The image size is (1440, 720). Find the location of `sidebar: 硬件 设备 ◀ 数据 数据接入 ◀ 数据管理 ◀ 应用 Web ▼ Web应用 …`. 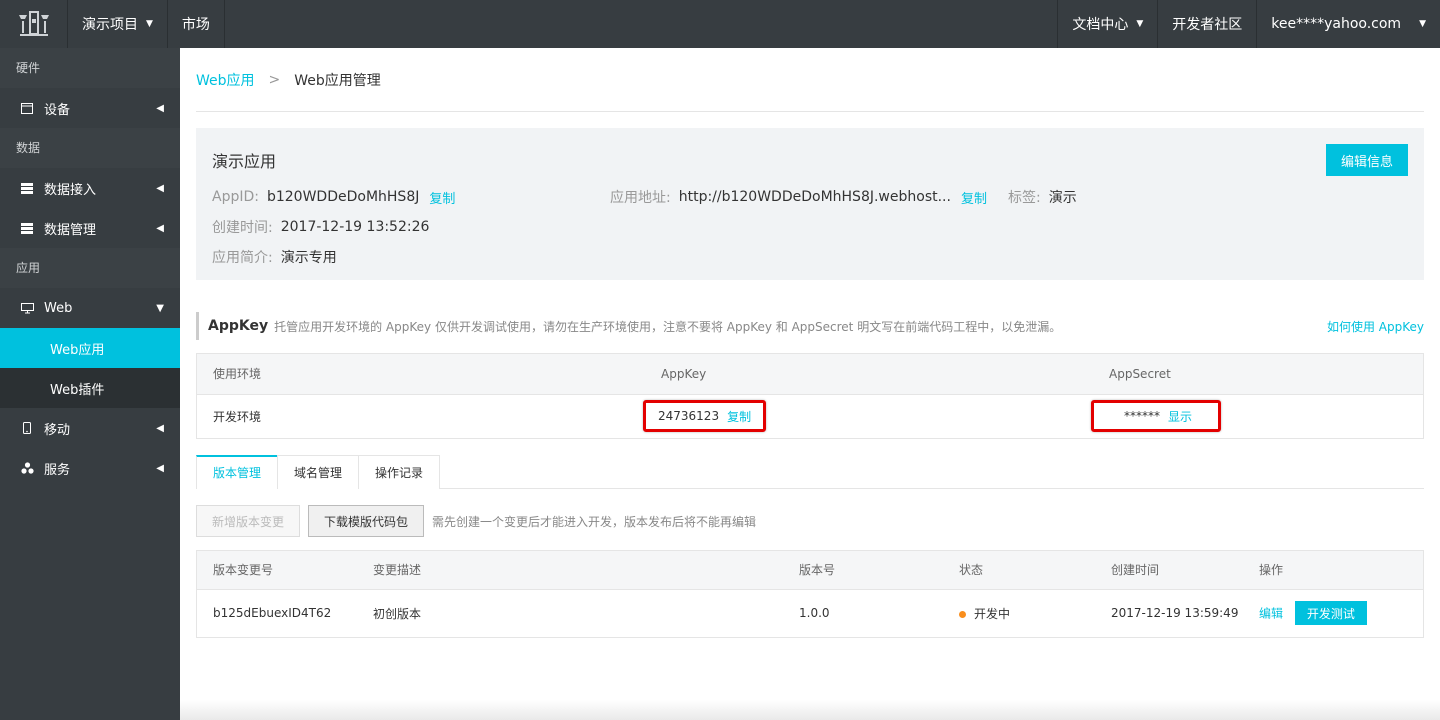

sidebar: 硬件 设备 ◀ 数据 数据接入 ◀ 数据管理 ◀ 应用 Web ▼ Web应用 … is located at coordinates (90, 384).